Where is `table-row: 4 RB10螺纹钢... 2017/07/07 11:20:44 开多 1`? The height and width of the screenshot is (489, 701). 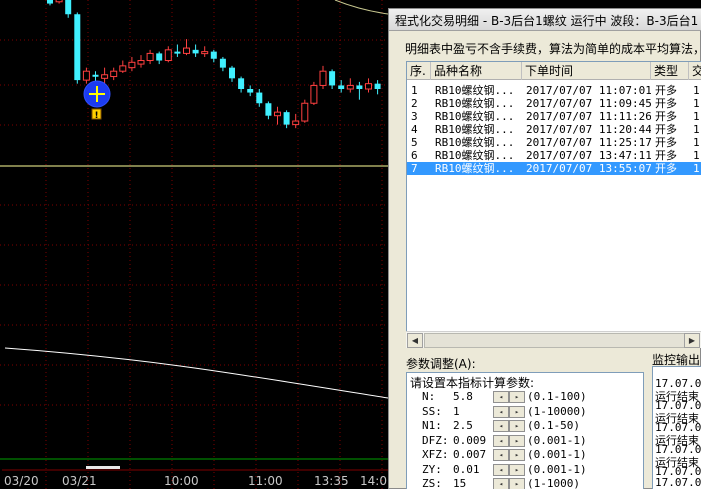 table-row: 4 RB10螺纹钢... 2017/07/07 11:20:44 开多 1 is located at coordinates (554, 129).